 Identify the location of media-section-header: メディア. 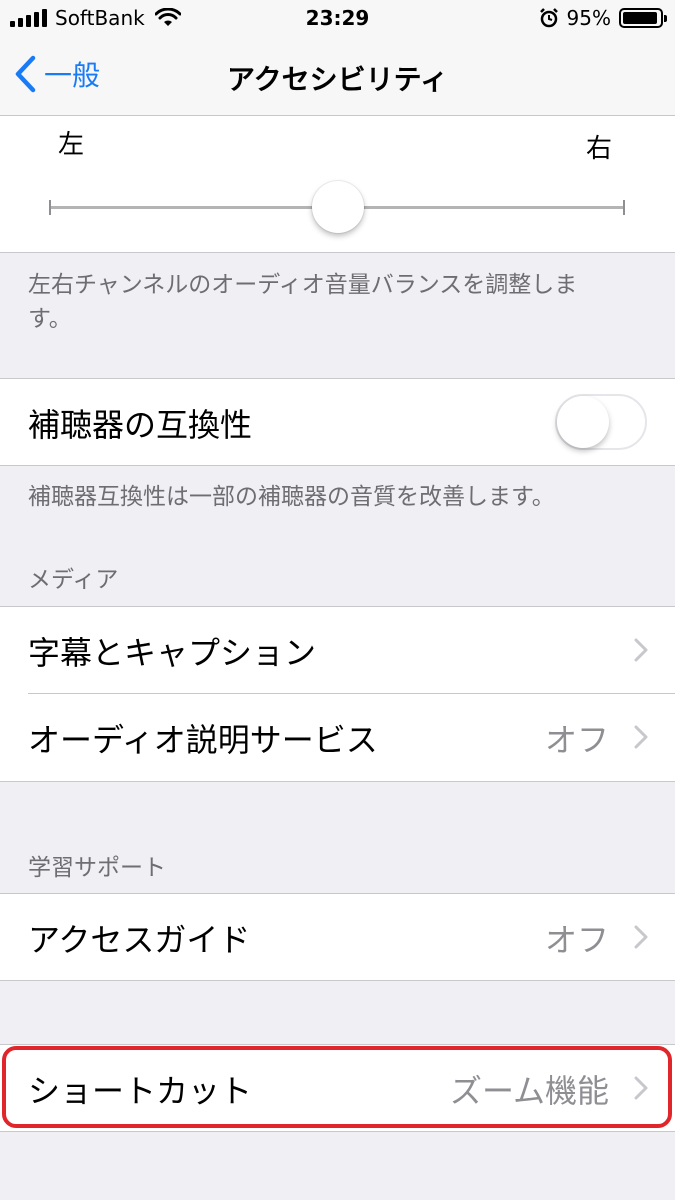
(73, 580).